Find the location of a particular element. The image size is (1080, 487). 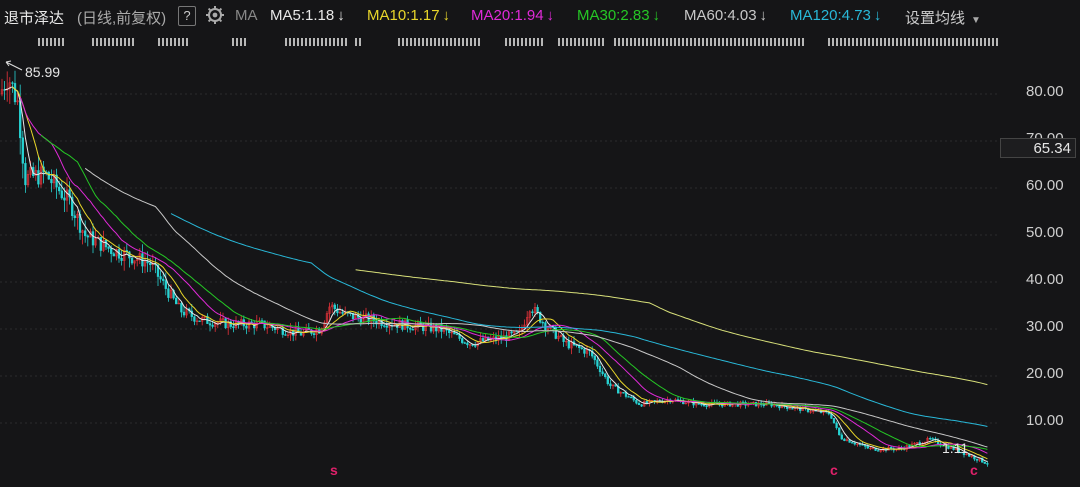

ma60-value: MA60:4.03 ↓ is located at coordinates (725, 15).